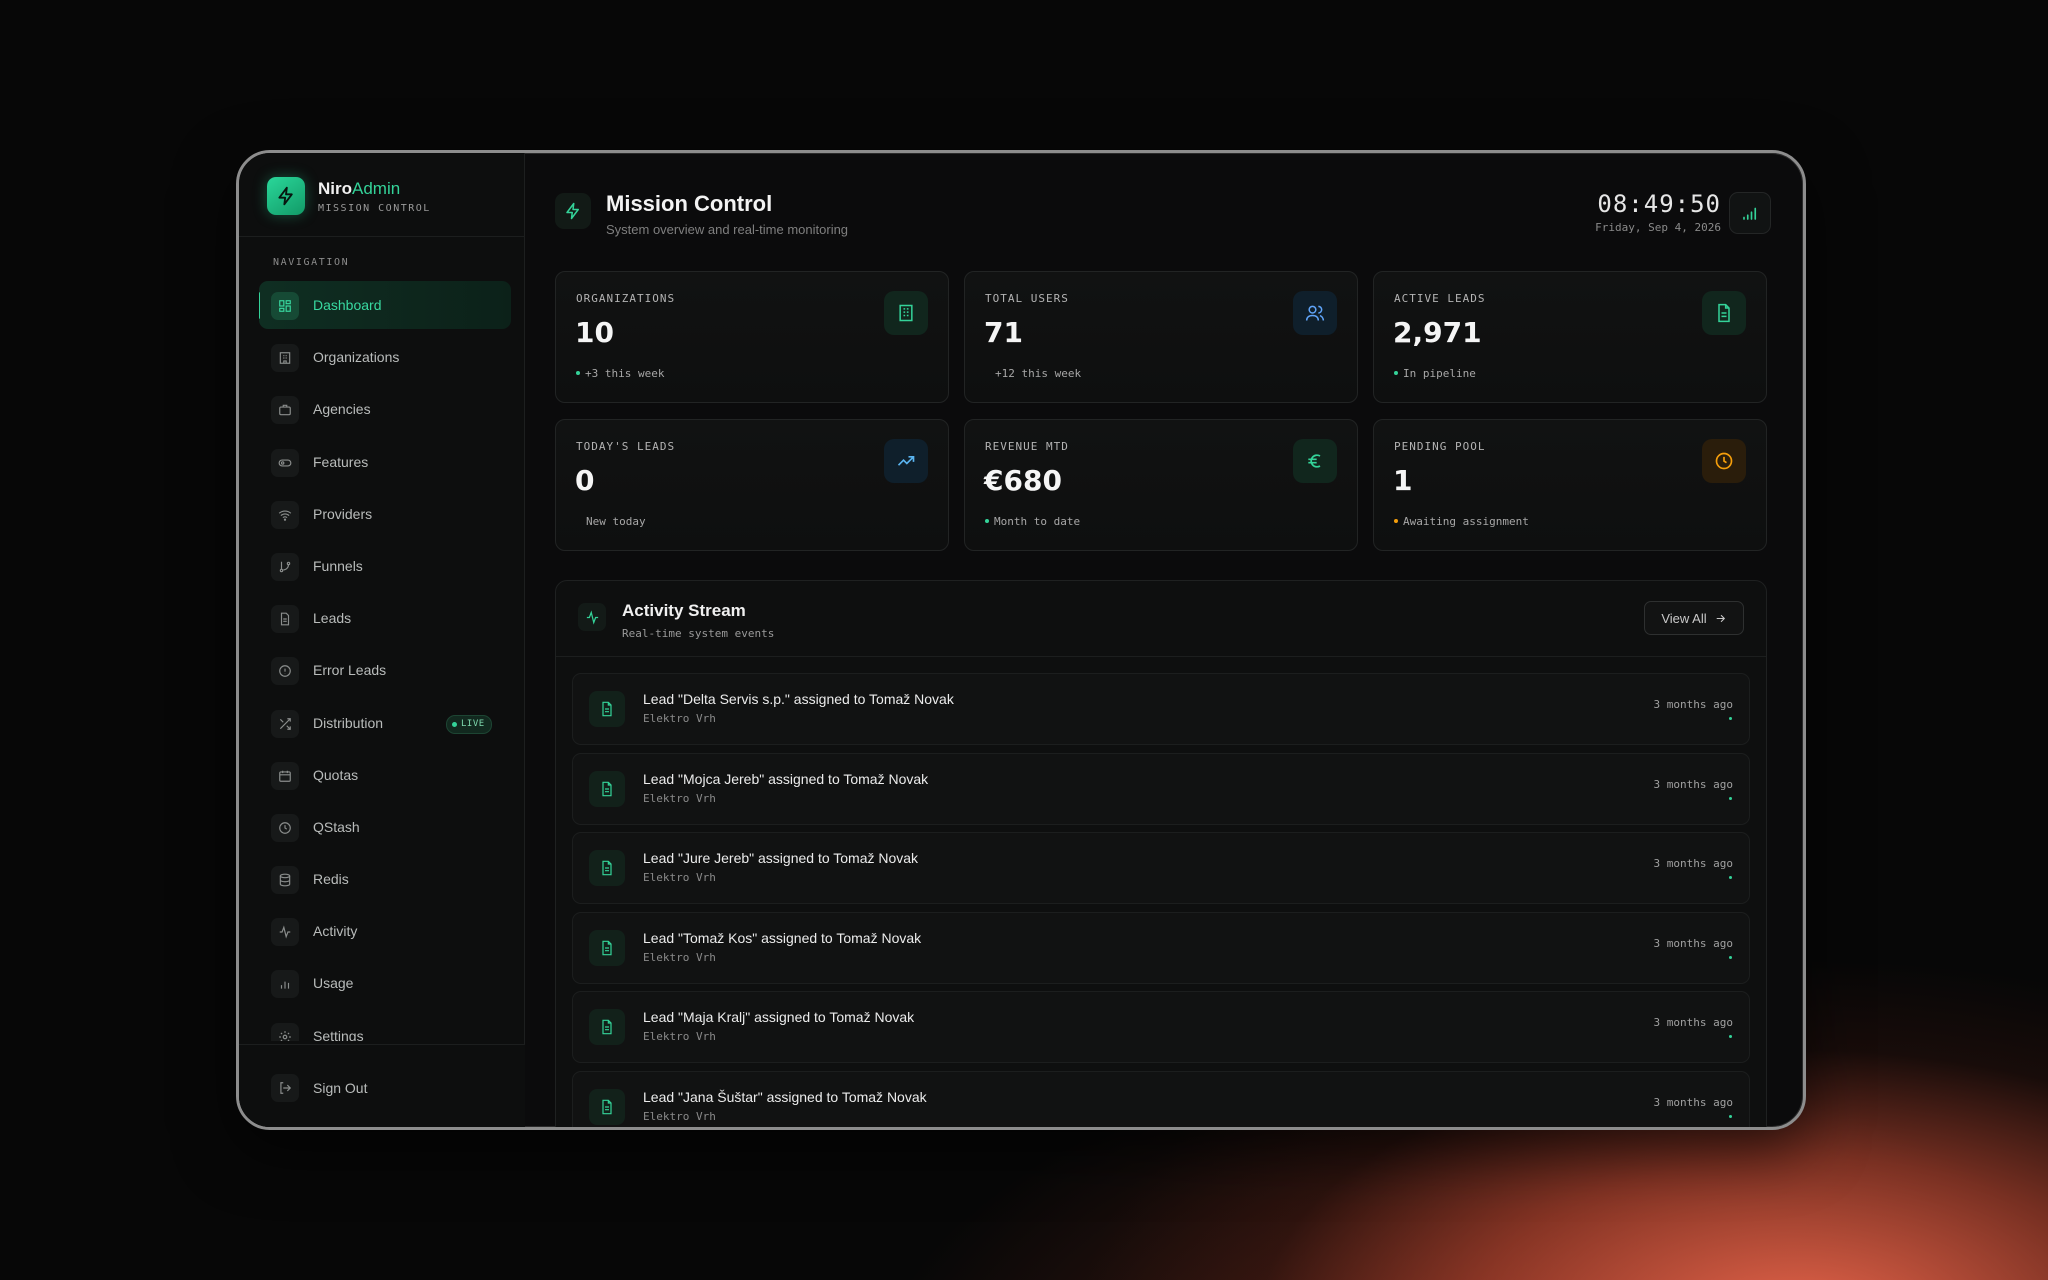 Image resolution: width=2048 pixels, height=1280 pixels. What do you see at coordinates (594, 332) in the screenshot?
I see `stat-value: 10` at bounding box center [594, 332].